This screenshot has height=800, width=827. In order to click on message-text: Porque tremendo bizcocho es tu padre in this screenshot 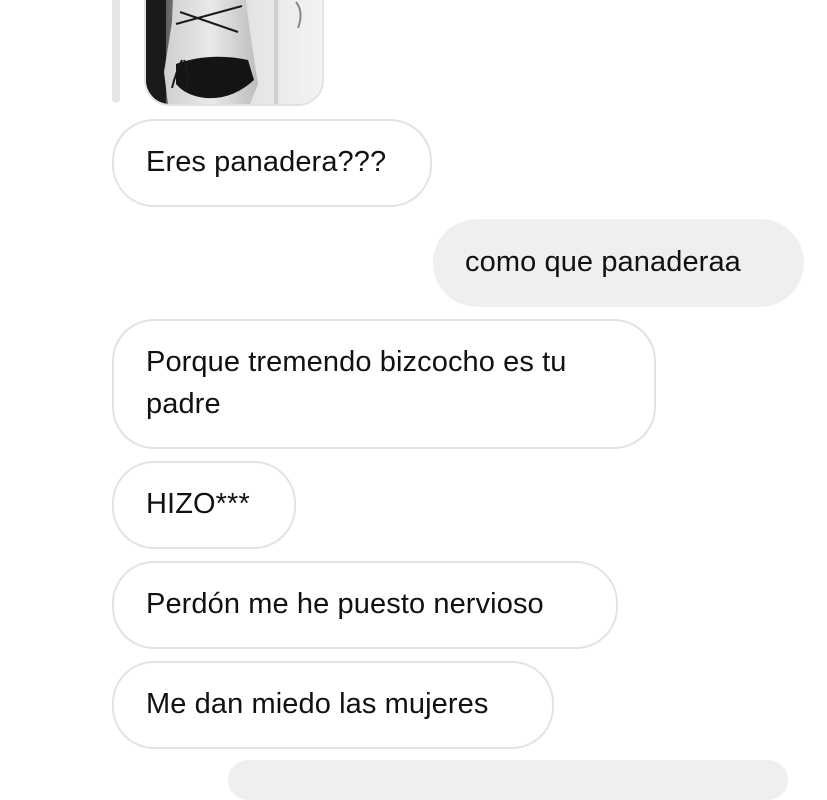, I will do `click(356, 383)`.